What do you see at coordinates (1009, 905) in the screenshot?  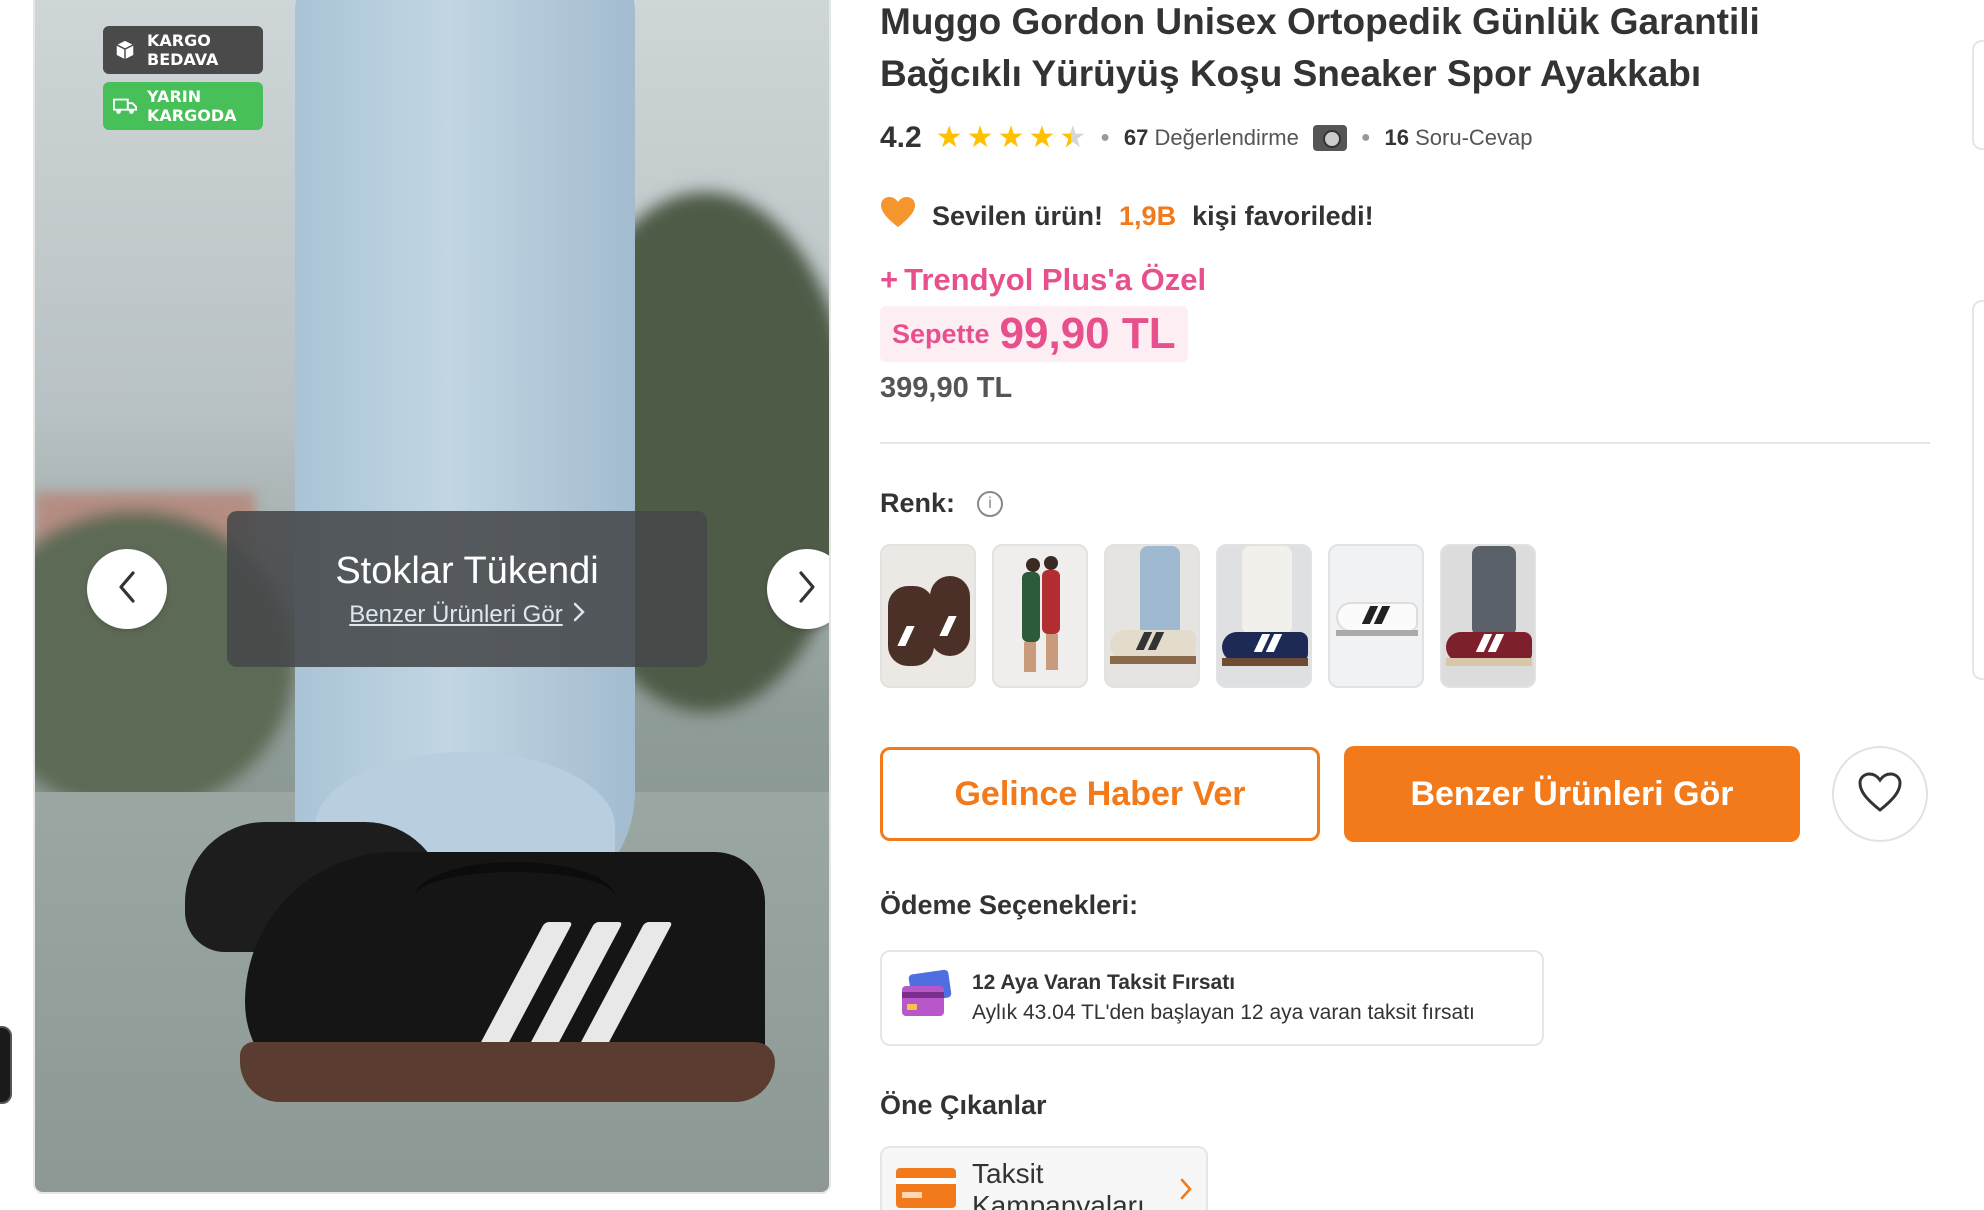 I see `payment-options-label: Ödeme Seçenekleri:` at bounding box center [1009, 905].